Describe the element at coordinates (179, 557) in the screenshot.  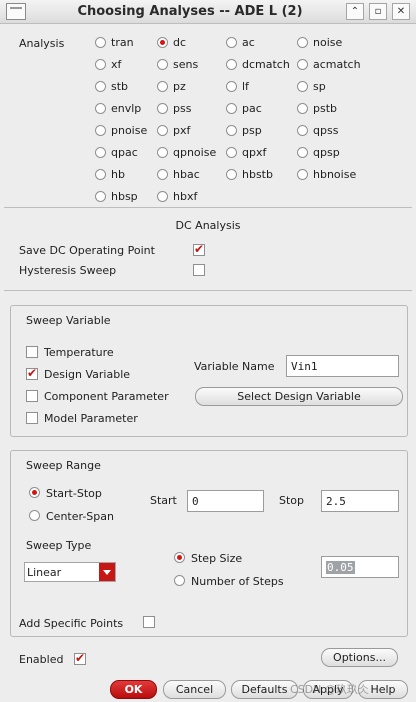
I see `step-size-radio` at that location.